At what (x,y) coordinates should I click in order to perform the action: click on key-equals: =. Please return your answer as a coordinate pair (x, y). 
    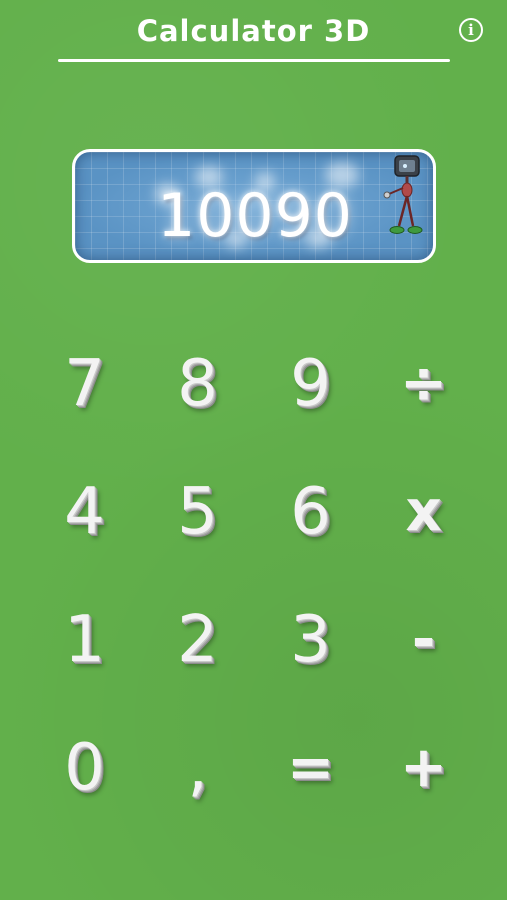
    Looking at the image, I should click on (310, 768).